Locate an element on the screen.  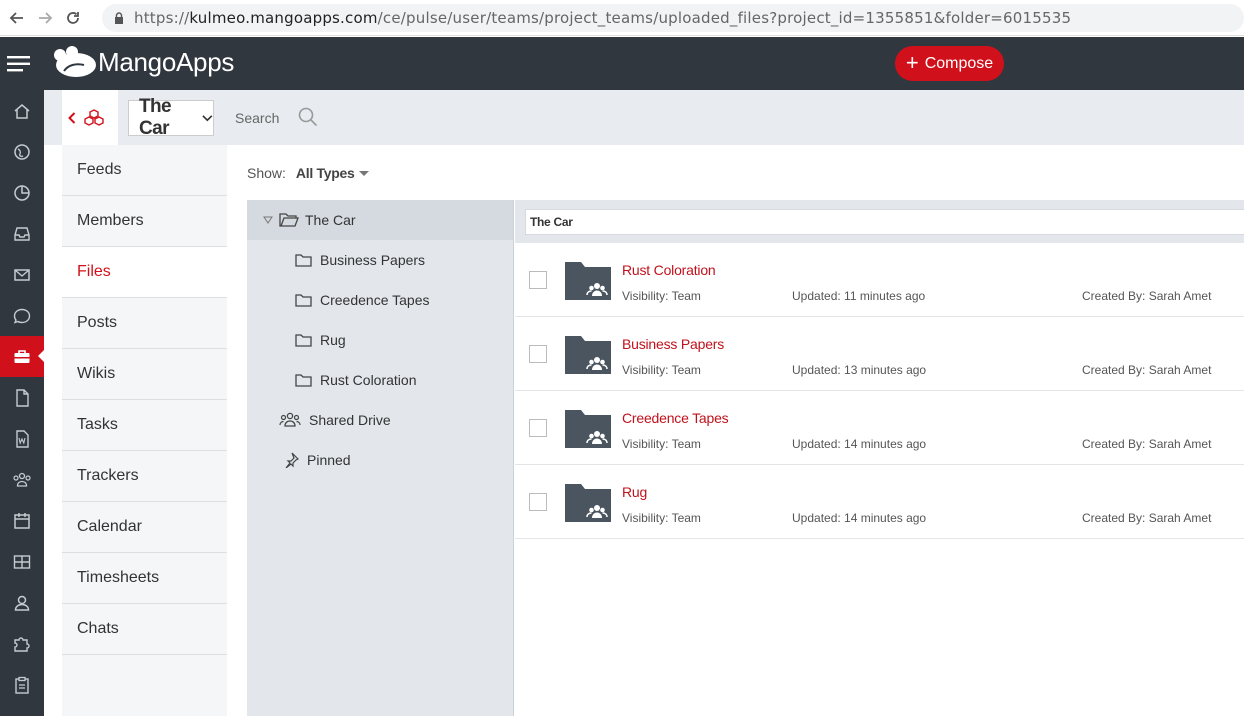
logo-text: MangoApps is located at coordinates (166, 61).